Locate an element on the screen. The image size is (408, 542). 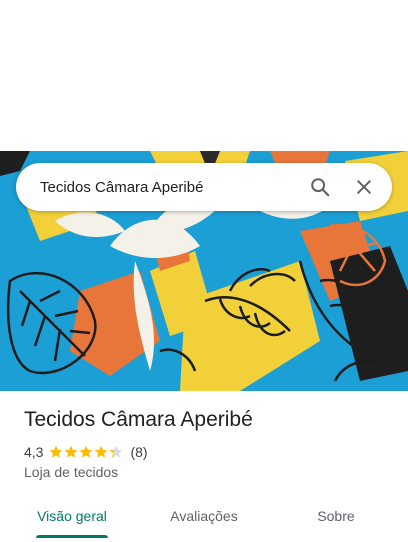
star-rating is located at coordinates (86, 452).